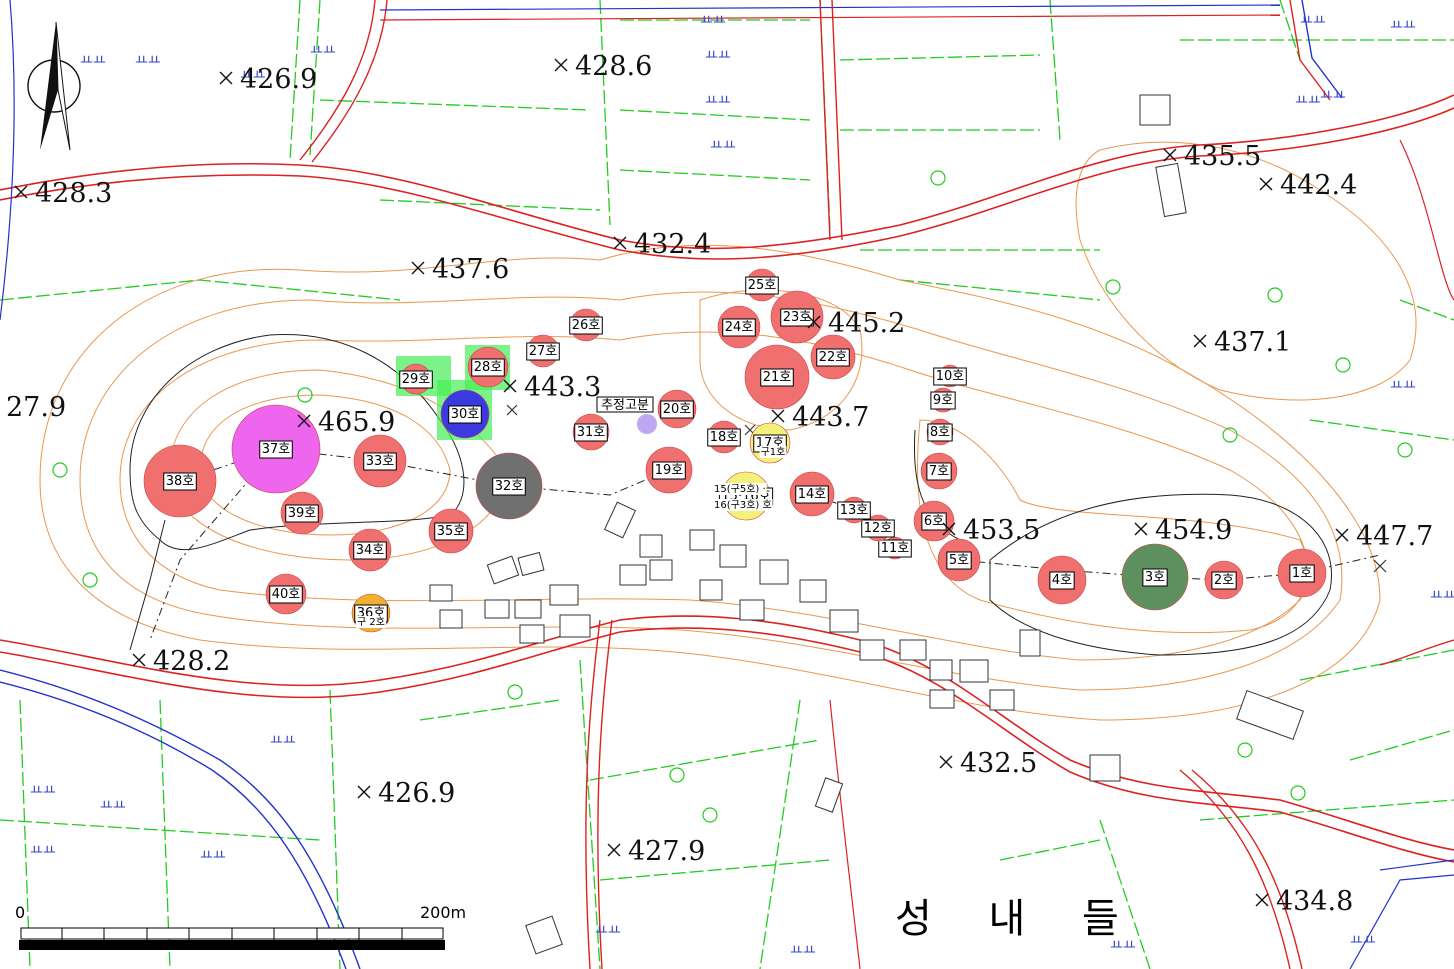 This screenshot has height=969, width=1454. I want to click on tomb-mound: 27호, so click(543, 351).